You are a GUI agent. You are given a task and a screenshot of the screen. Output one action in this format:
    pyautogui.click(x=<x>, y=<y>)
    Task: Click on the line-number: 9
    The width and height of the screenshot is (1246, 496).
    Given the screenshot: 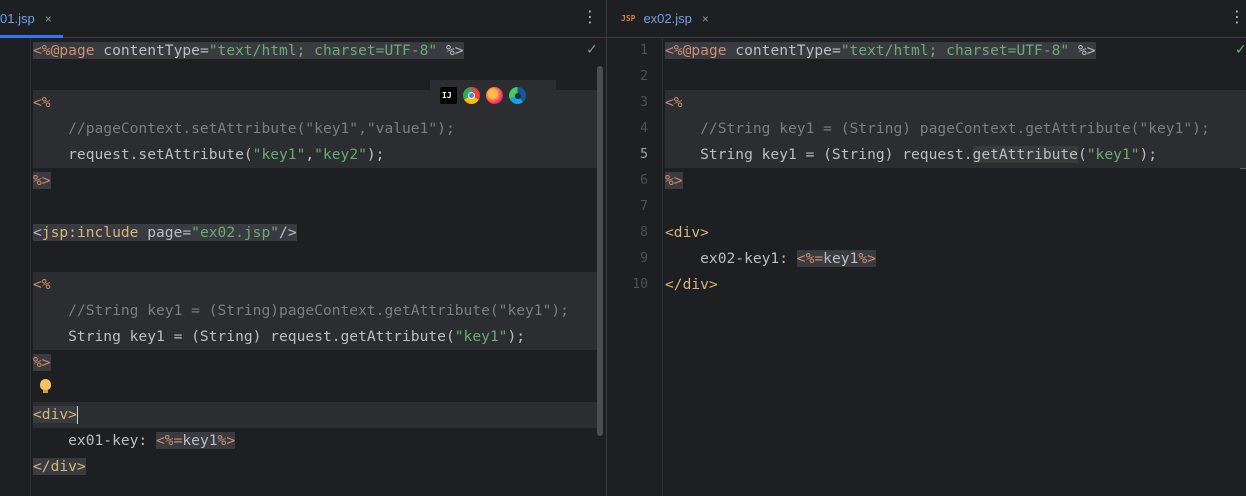 What is the action you would take?
    pyautogui.click(x=644, y=258)
    